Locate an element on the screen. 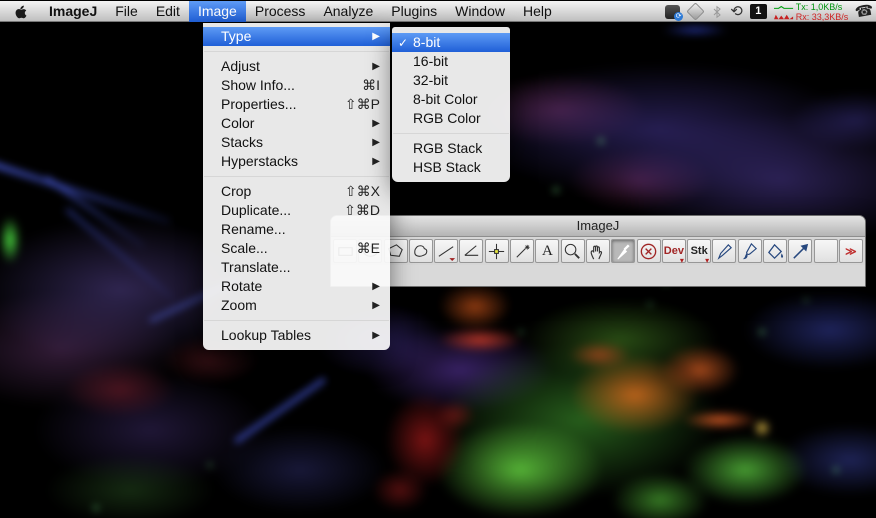 The height and width of the screenshot is (518, 876). tx-value: 1,0KB/s is located at coordinates (826, 6).